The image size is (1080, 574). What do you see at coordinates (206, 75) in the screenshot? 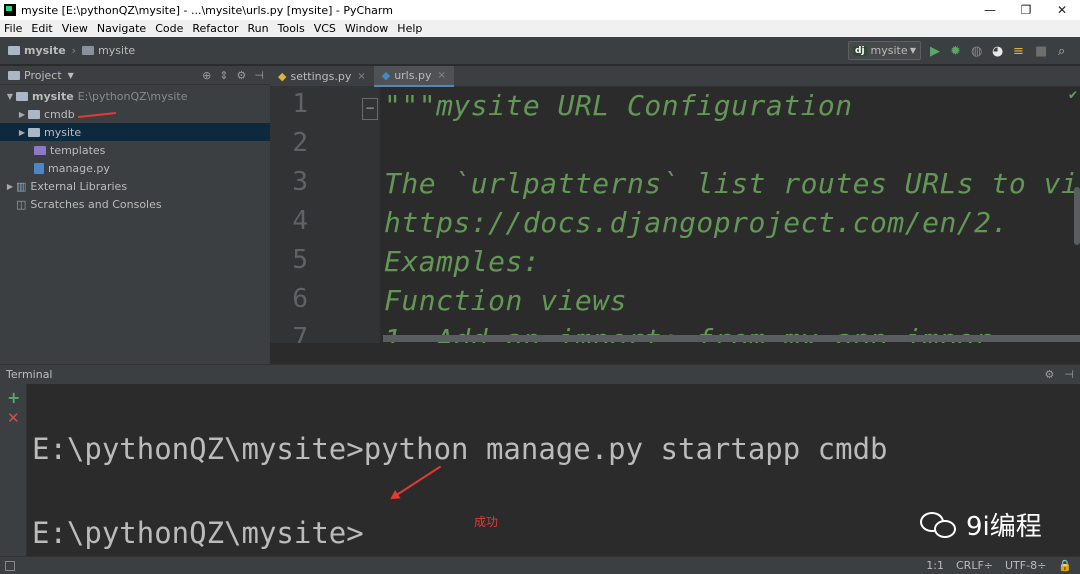
I see `scroll-from-source-icon: ⊕` at bounding box center [206, 75].